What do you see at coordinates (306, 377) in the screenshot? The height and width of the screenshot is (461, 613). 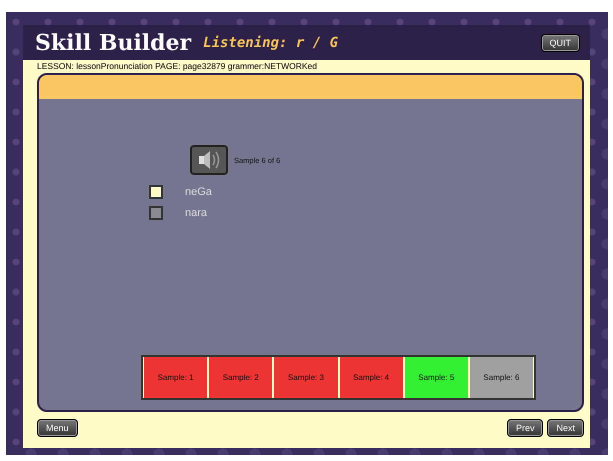 I see `sample-button: Sample: 3` at bounding box center [306, 377].